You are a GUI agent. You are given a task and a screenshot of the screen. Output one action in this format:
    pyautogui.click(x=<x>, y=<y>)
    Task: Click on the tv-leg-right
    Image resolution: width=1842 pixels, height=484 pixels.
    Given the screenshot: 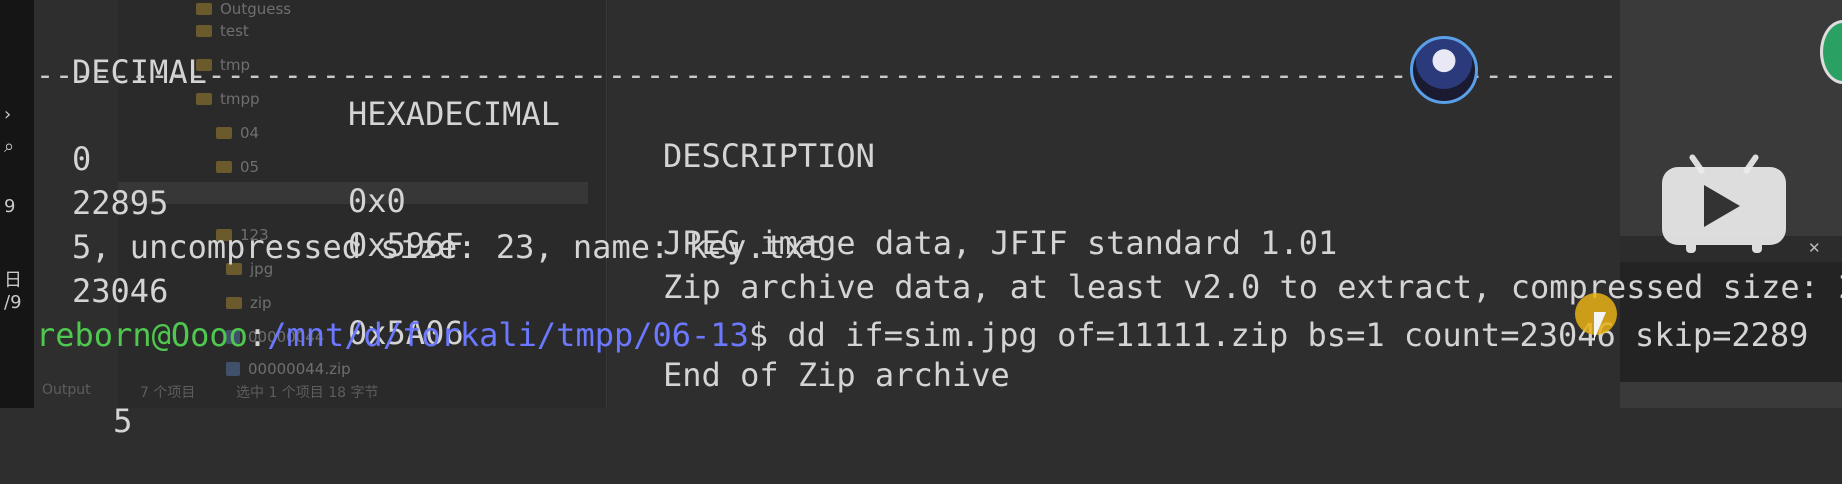 What is the action you would take?
    pyautogui.click(x=1757, y=249)
    